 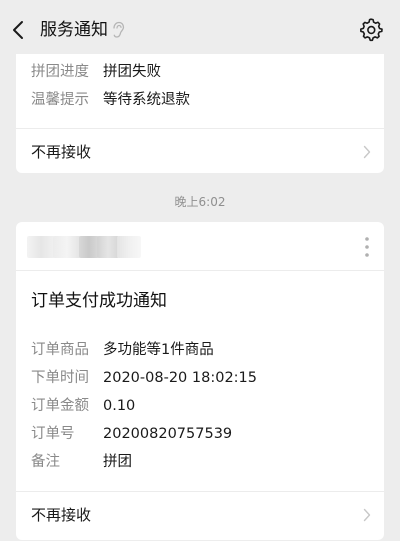 What do you see at coordinates (371, 30) in the screenshot?
I see `gear-icon` at bounding box center [371, 30].